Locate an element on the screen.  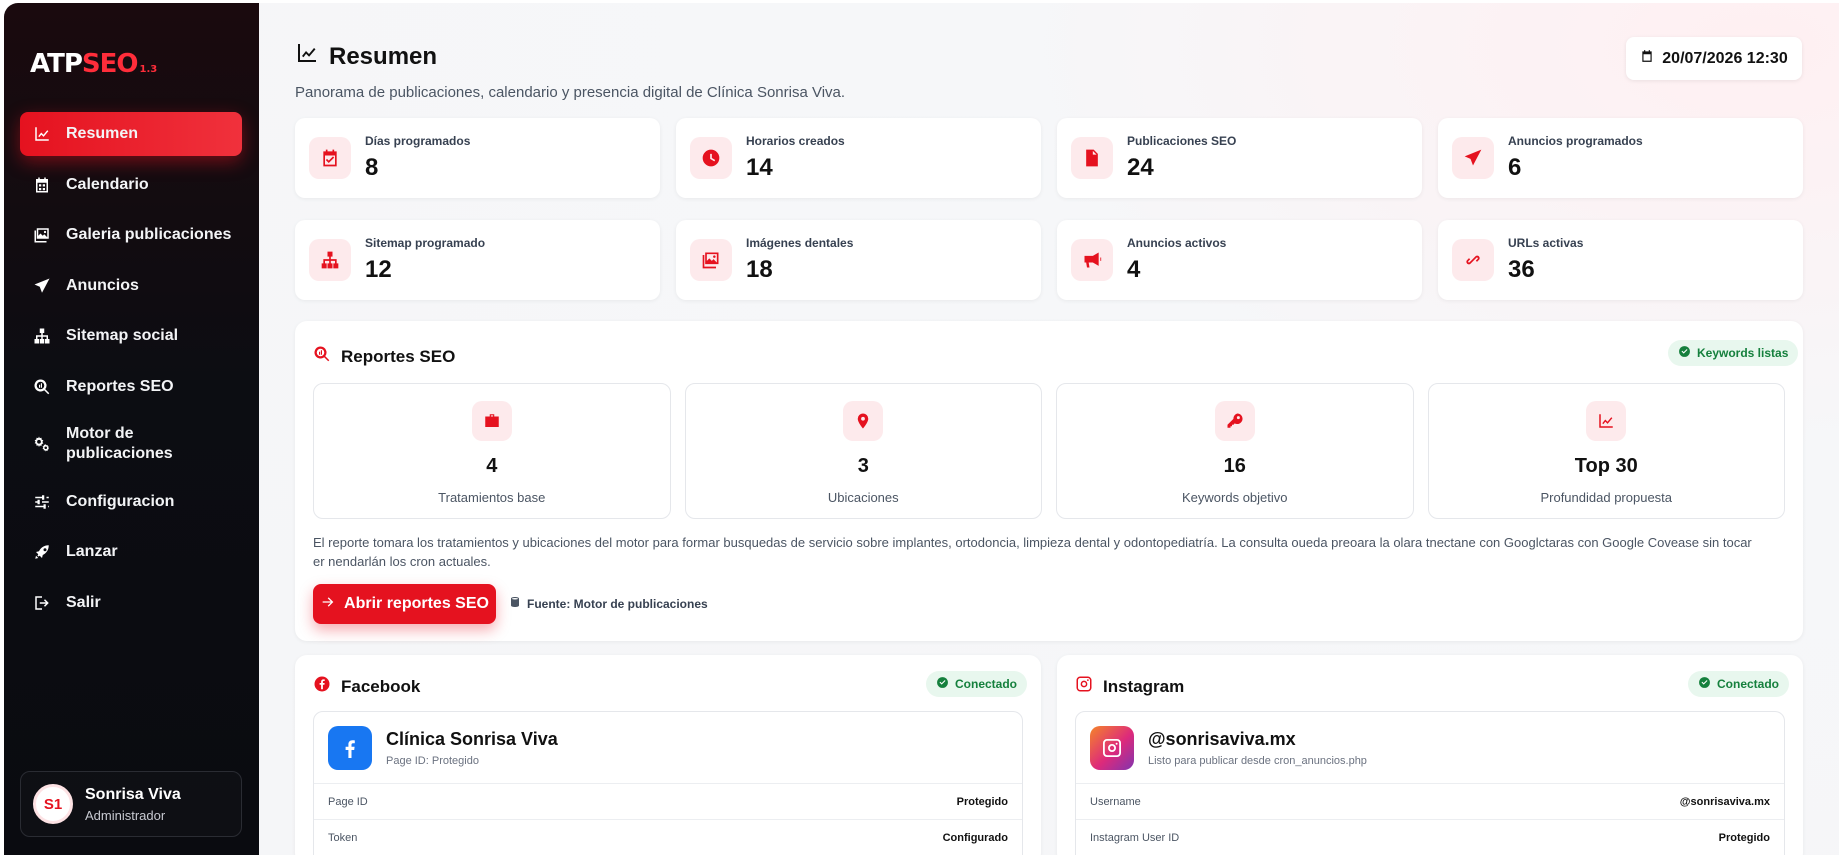
source-note: Fuente: Motor de publicaciones is located at coordinates (608, 603).